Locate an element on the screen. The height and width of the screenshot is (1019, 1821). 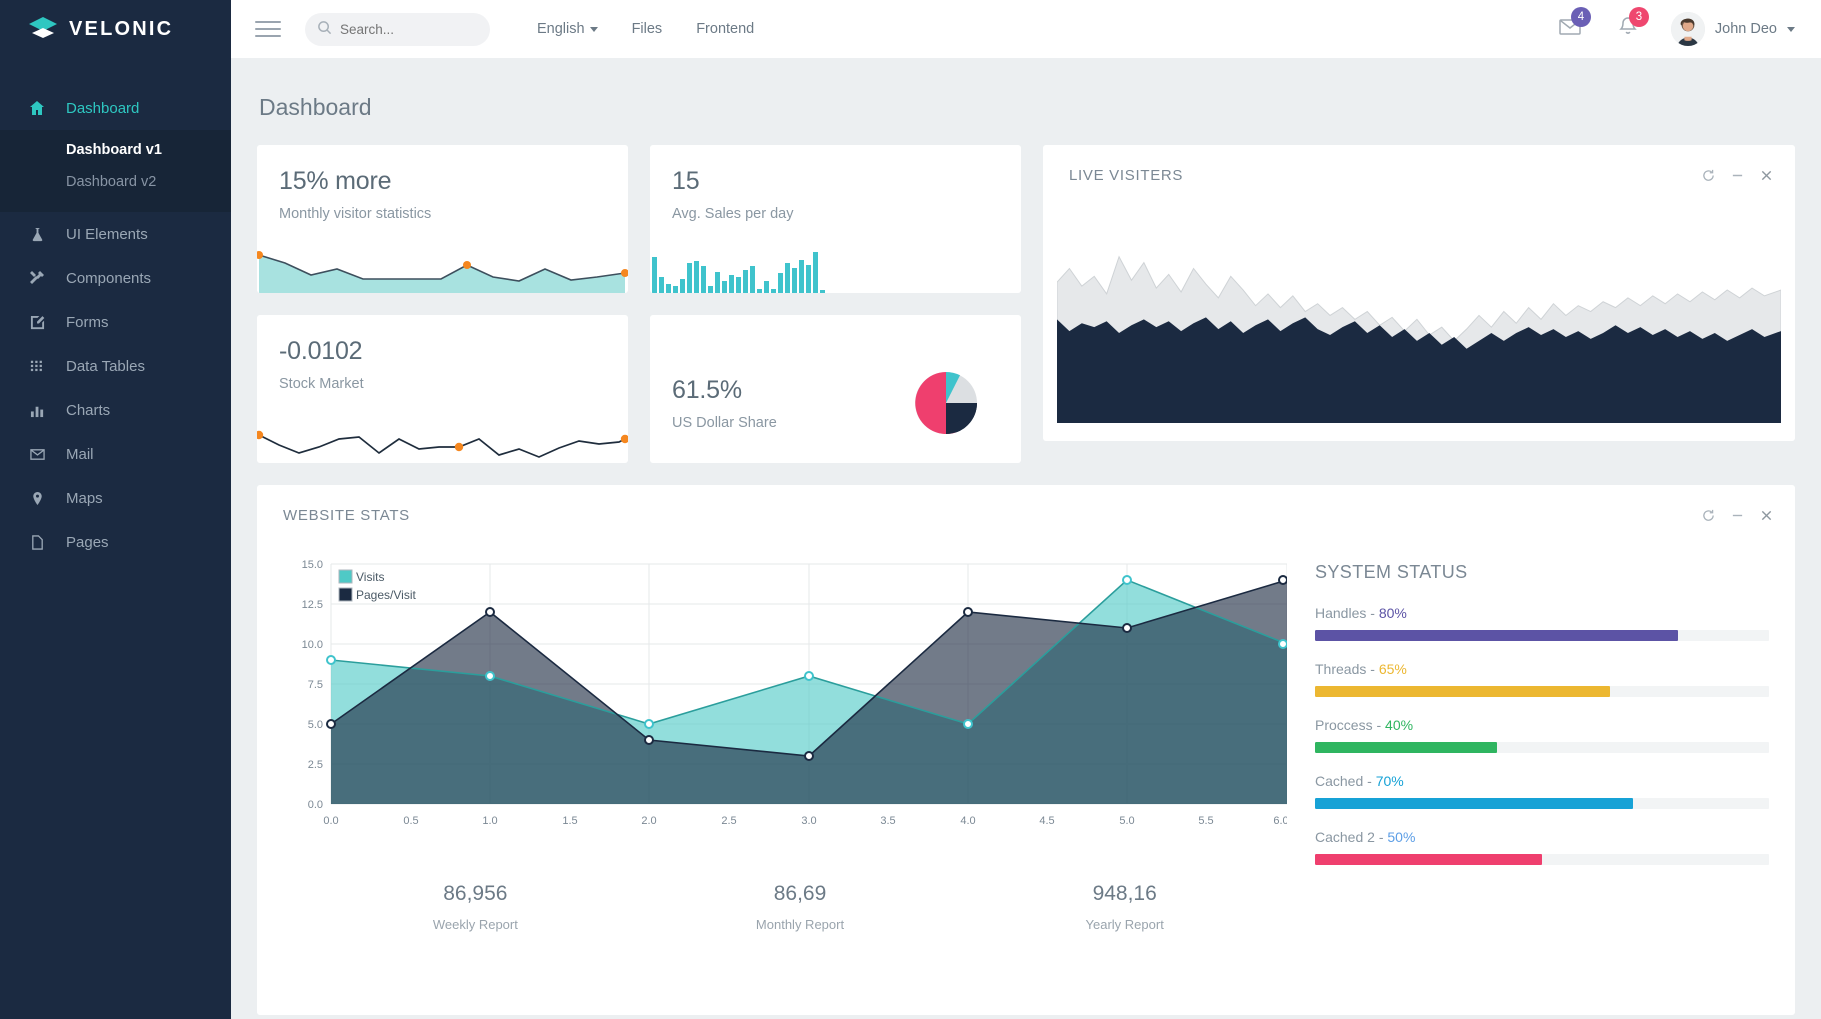
topbar-link-frontend: Frontend is located at coordinates (725, 29).